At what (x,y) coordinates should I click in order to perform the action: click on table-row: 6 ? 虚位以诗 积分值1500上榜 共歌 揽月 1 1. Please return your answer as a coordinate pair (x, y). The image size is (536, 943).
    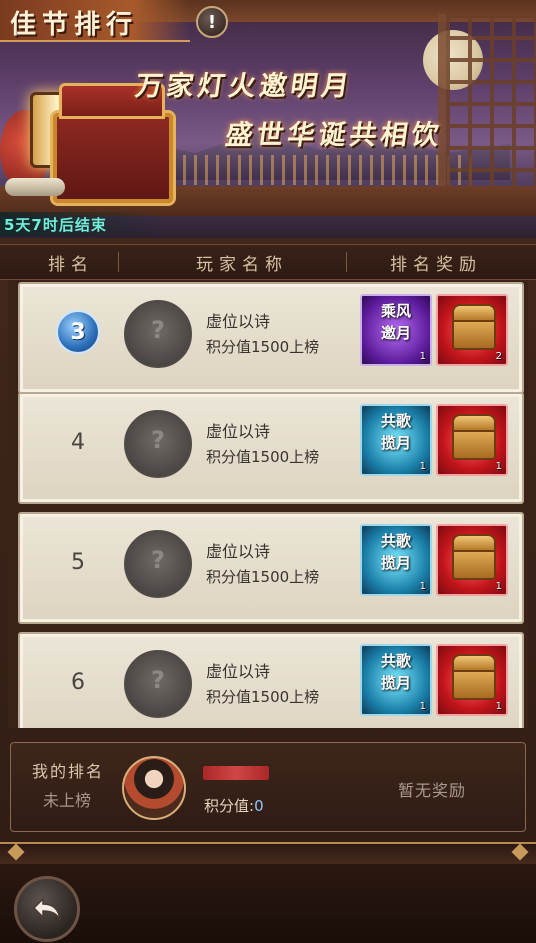
    Looking at the image, I should click on (271, 680).